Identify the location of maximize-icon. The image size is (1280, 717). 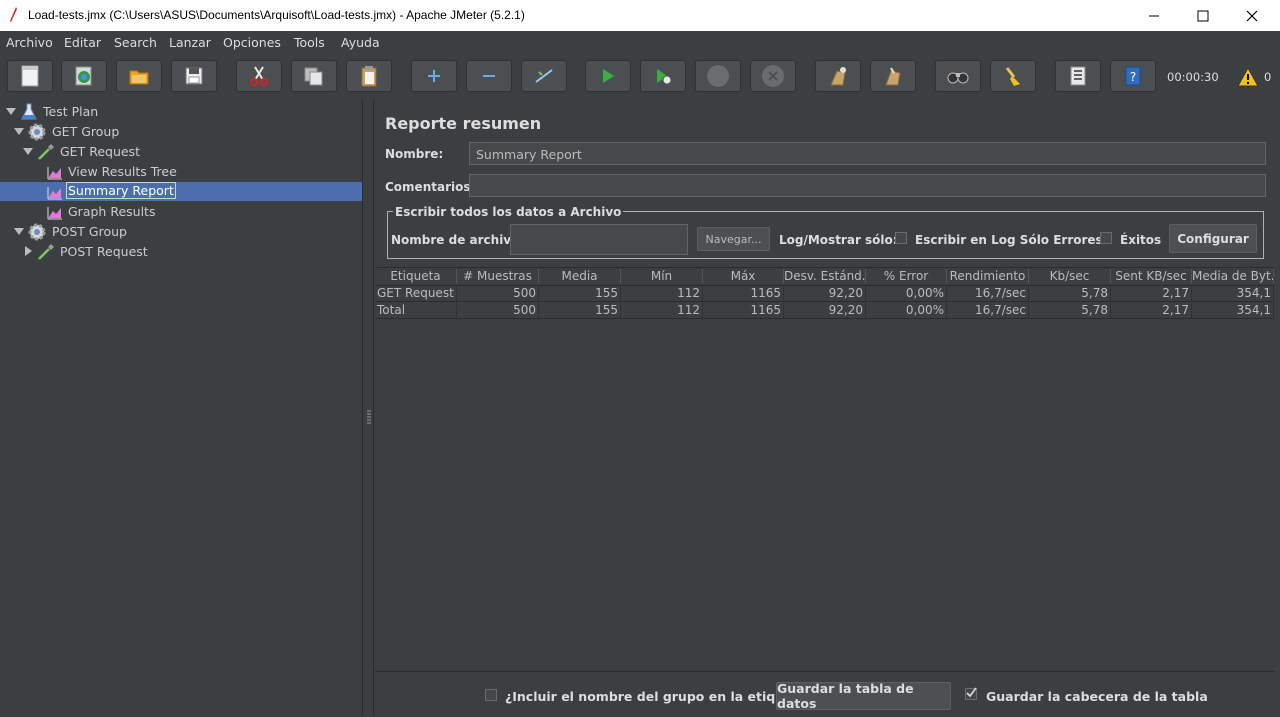
(1203, 15).